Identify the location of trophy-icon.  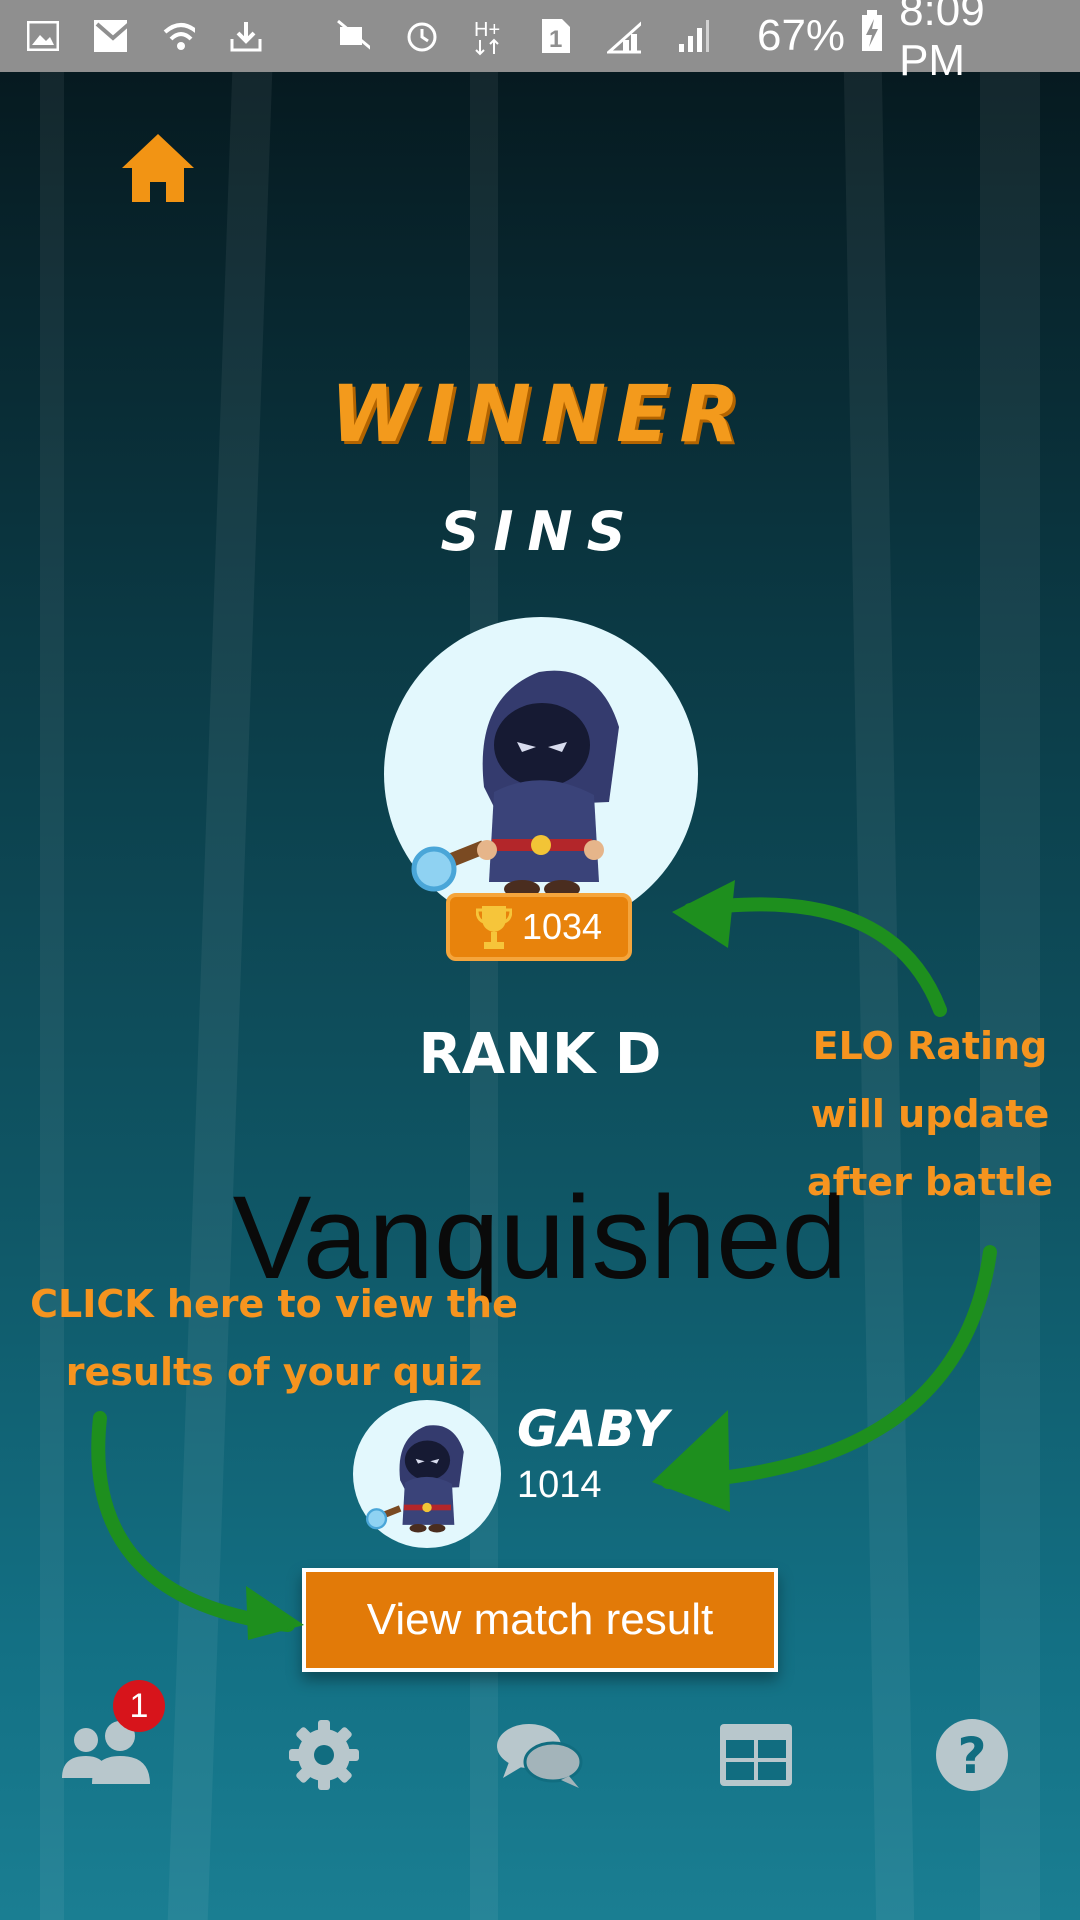
(493, 927).